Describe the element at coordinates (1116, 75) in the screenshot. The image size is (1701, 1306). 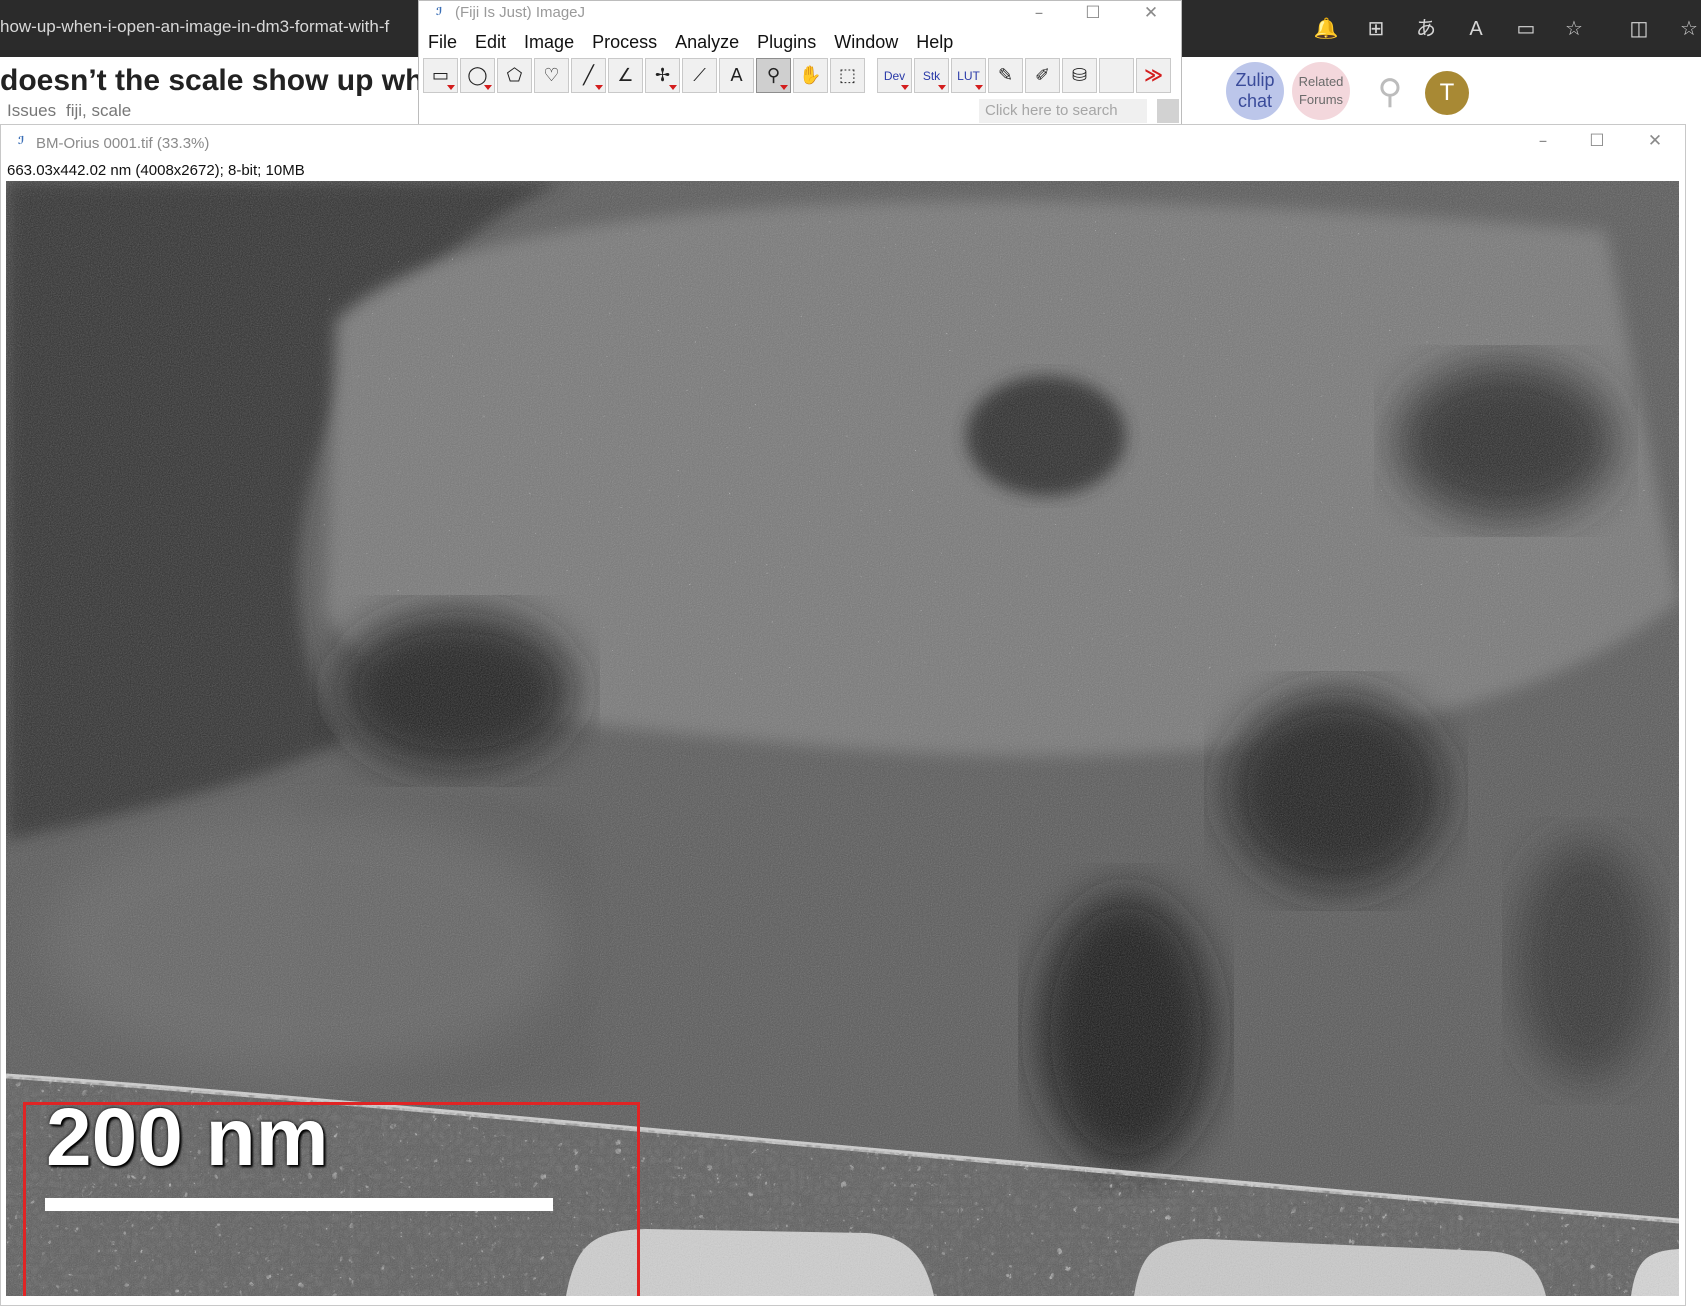
I see `empty-tool-slot` at that location.